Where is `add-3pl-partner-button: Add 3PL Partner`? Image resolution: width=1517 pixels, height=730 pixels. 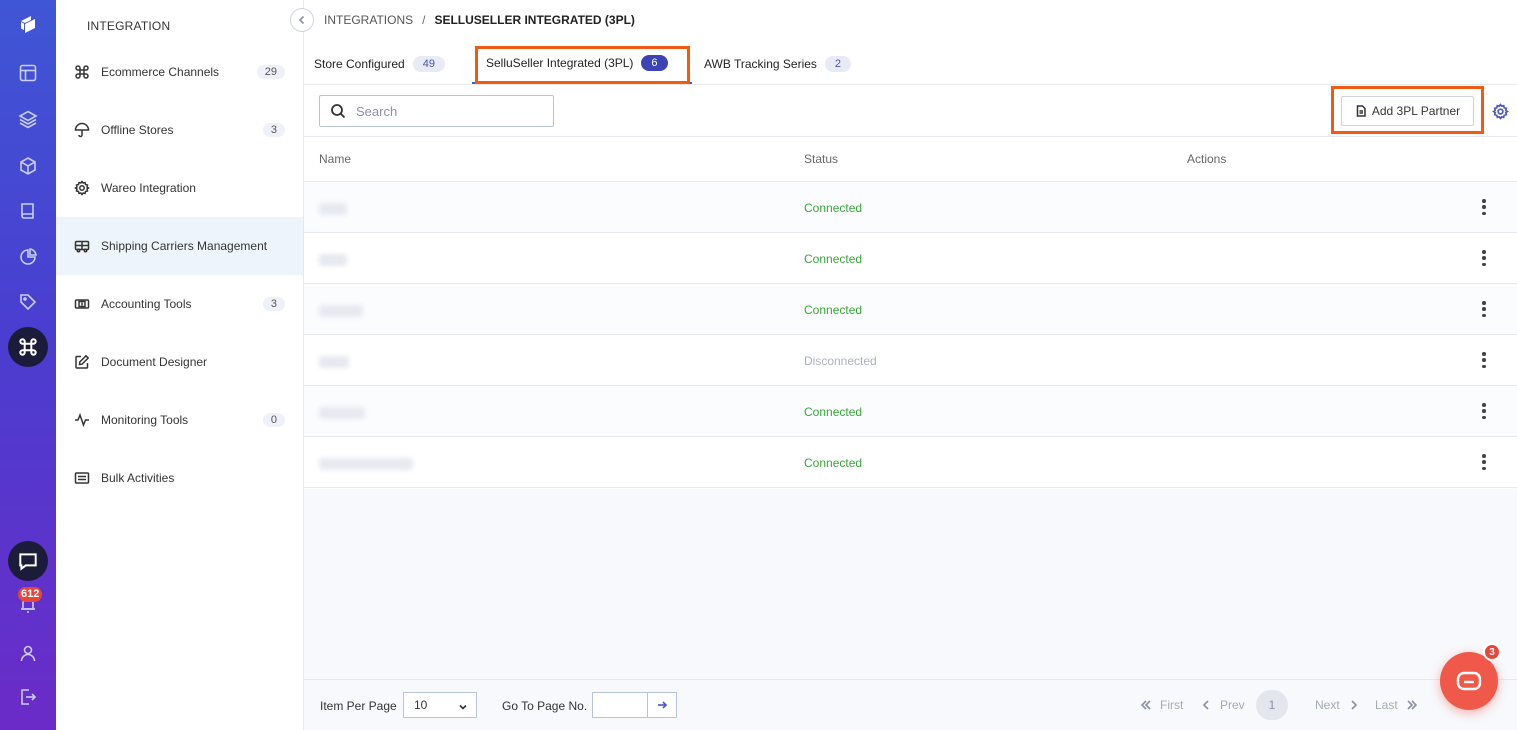
add-3pl-partner-button: Add 3PL Partner is located at coordinates (1407, 111).